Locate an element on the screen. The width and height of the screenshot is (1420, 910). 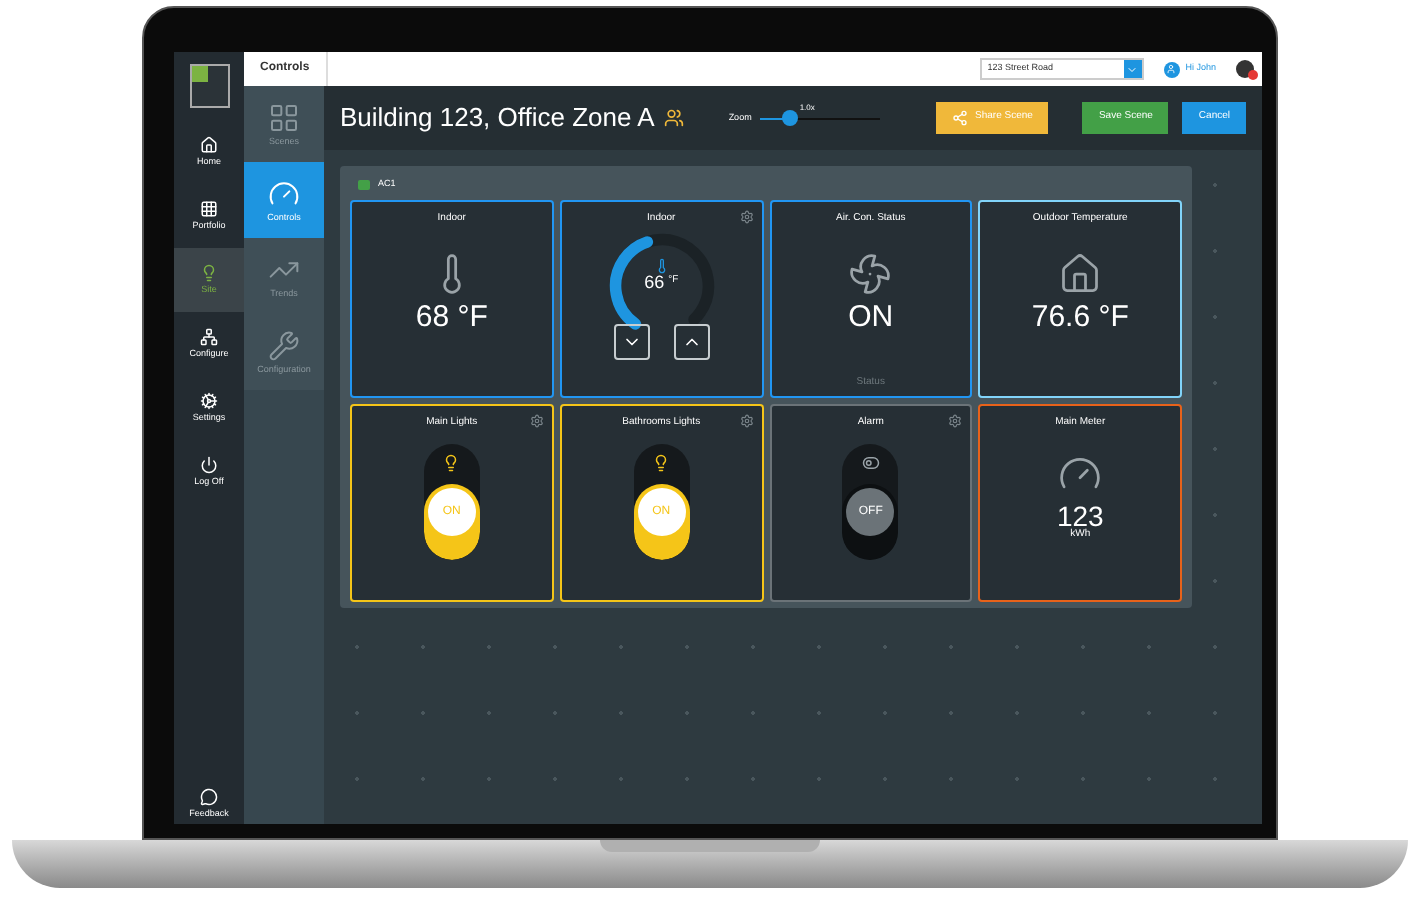
network-icon is located at coordinates (209, 337).